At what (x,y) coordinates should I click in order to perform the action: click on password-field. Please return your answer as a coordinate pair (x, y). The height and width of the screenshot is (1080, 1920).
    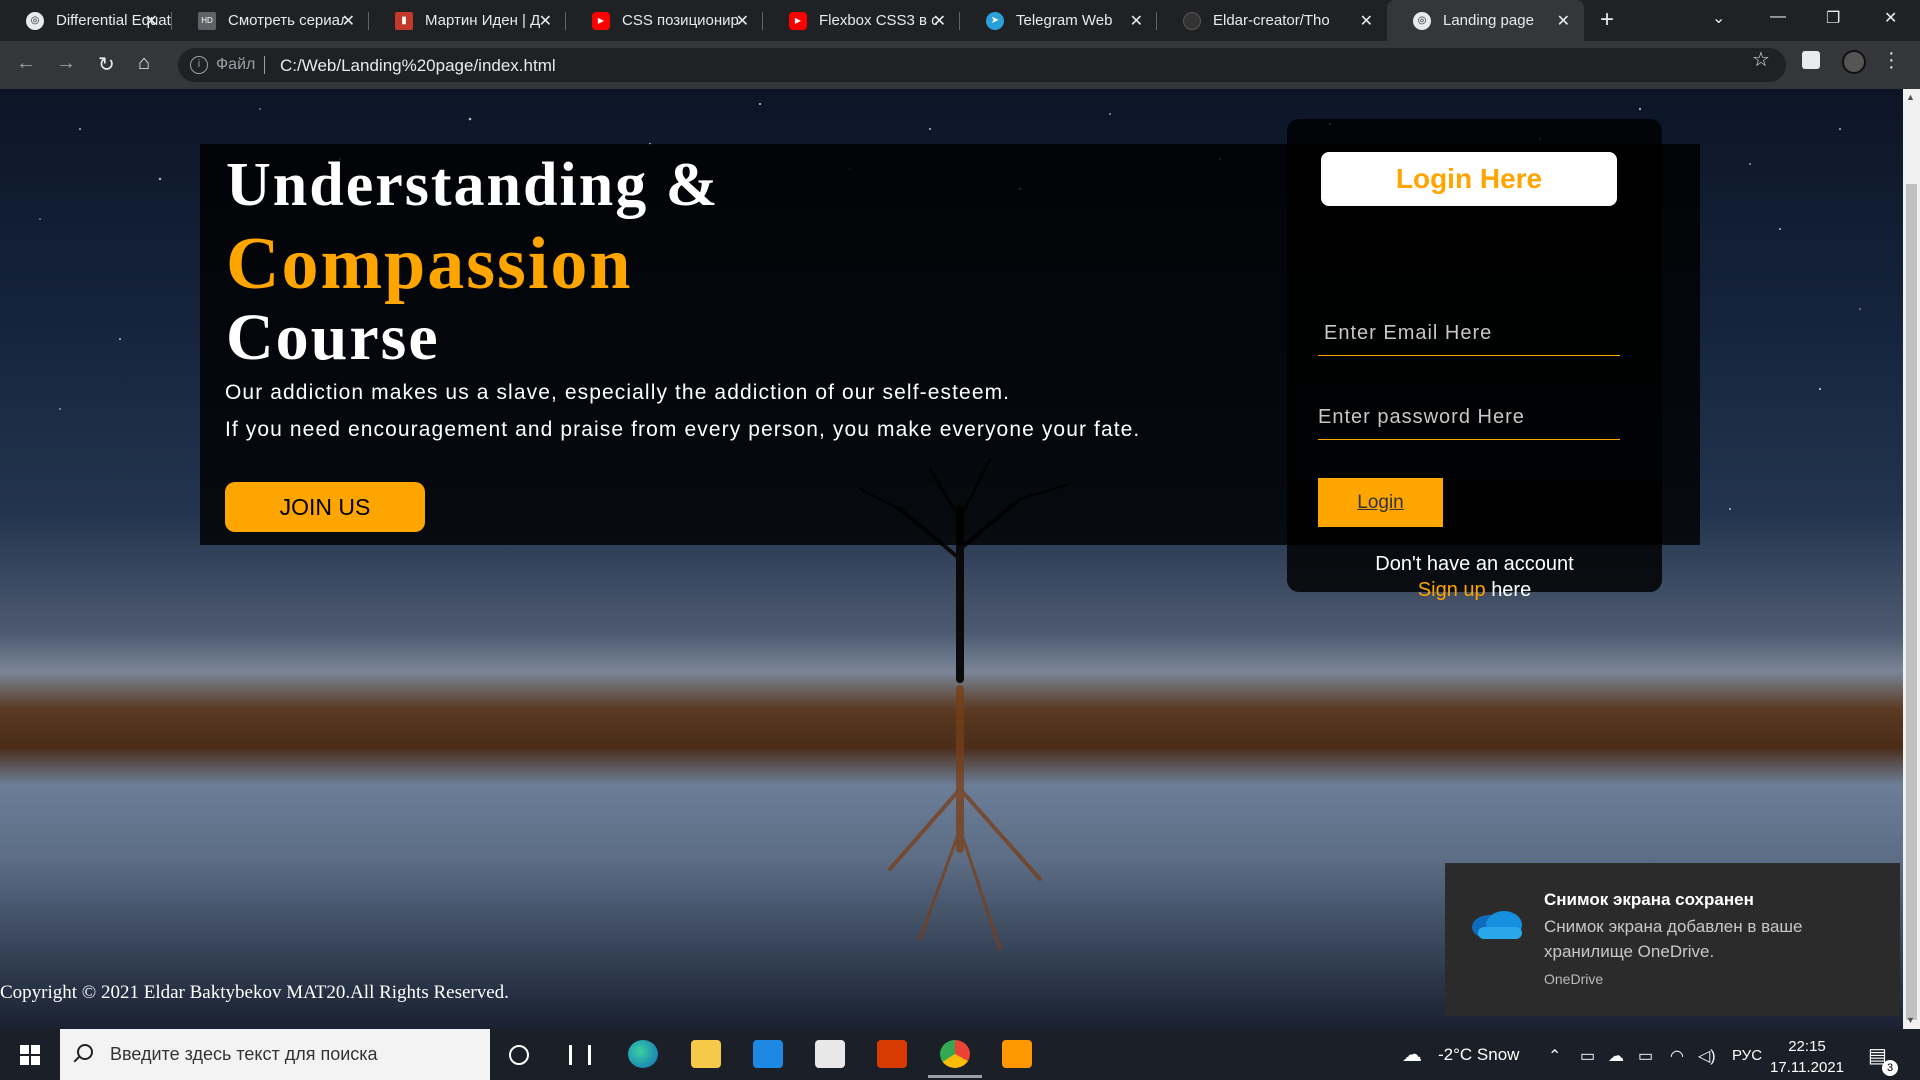
    Looking at the image, I should click on (1469, 418).